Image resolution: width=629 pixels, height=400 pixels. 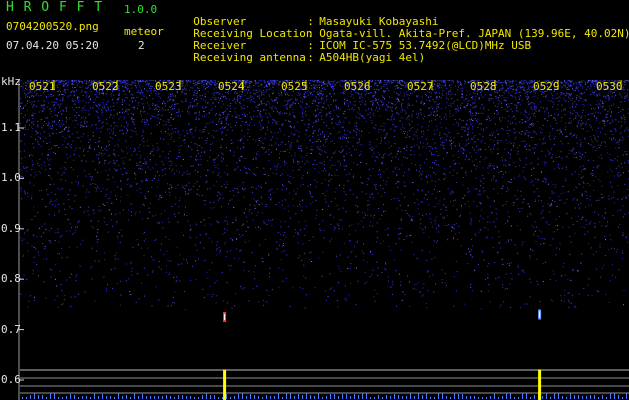 I want to click on station-row-antenna: Receiving antenna: A504HB(yagi 4el), so click(x=302, y=52).